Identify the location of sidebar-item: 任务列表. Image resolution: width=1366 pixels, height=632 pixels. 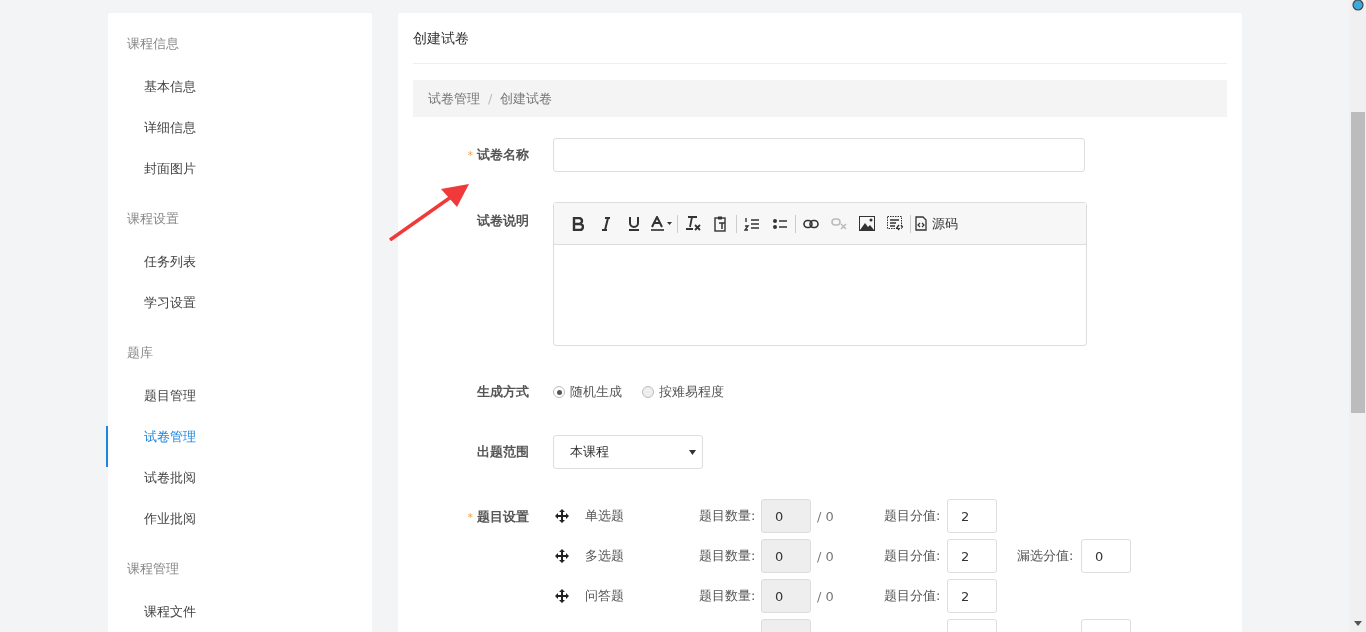
(239, 271).